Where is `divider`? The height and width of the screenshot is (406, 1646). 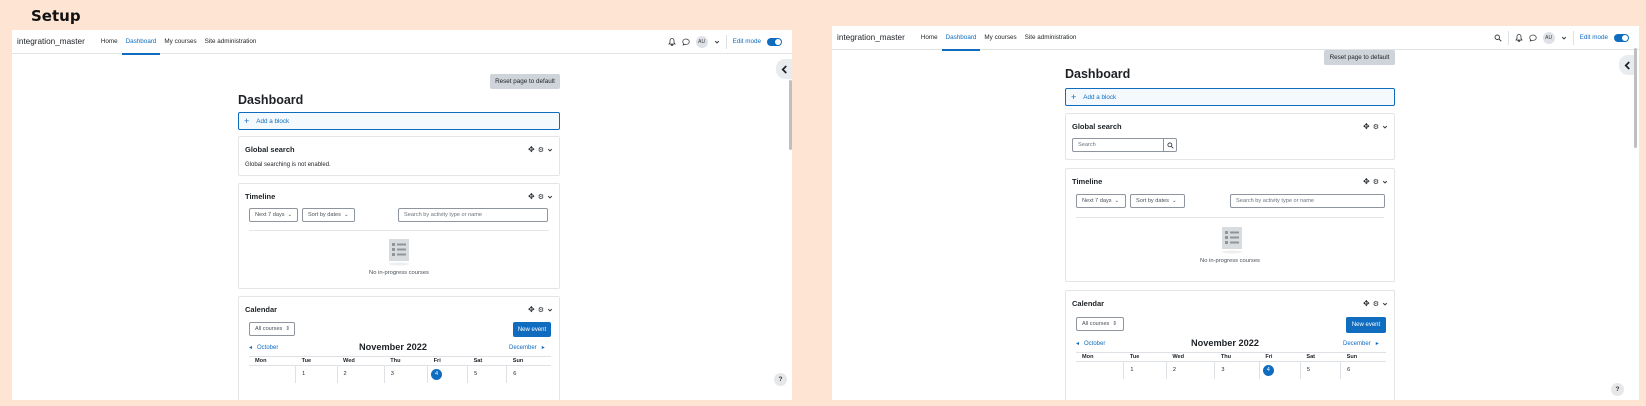 divider is located at coordinates (399, 230).